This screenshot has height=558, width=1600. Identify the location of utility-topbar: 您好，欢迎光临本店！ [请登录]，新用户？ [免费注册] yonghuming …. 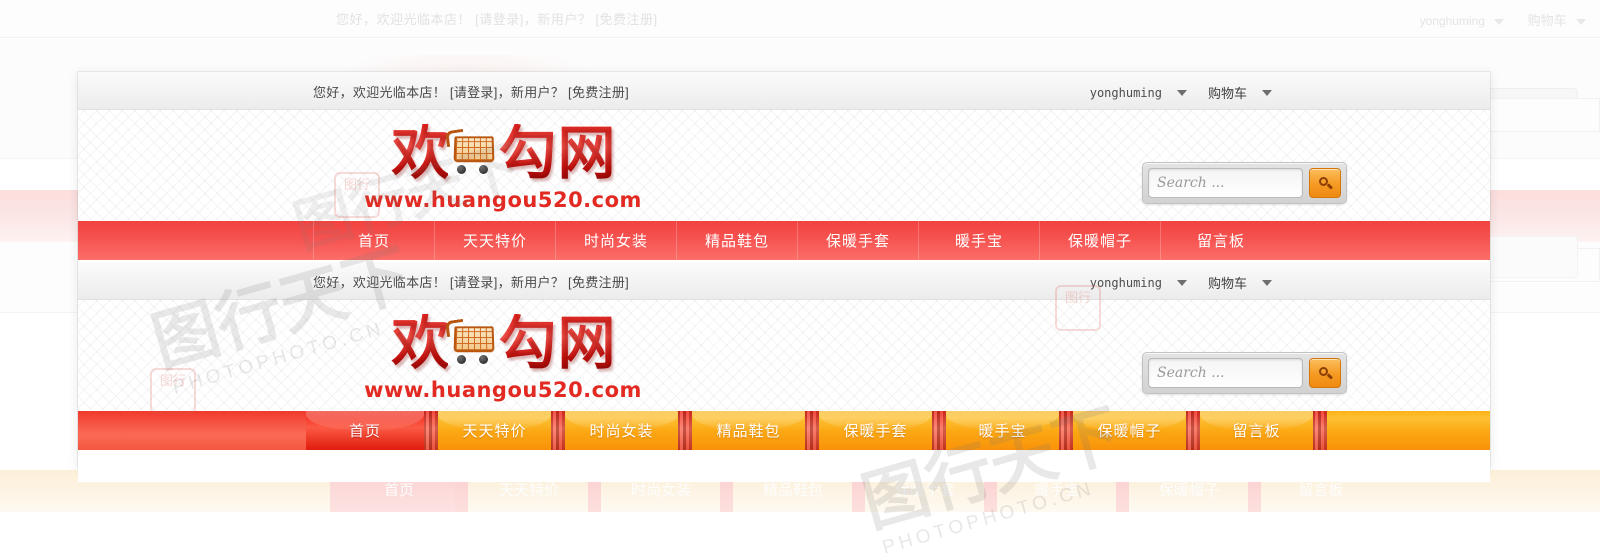
(784, 91).